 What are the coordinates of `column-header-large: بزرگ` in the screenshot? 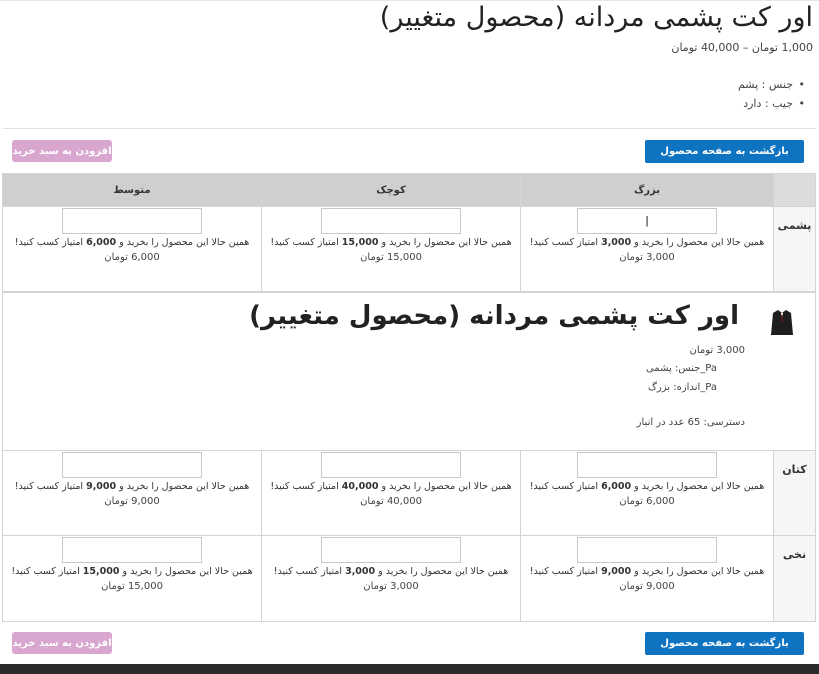 It's located at (647, 190).